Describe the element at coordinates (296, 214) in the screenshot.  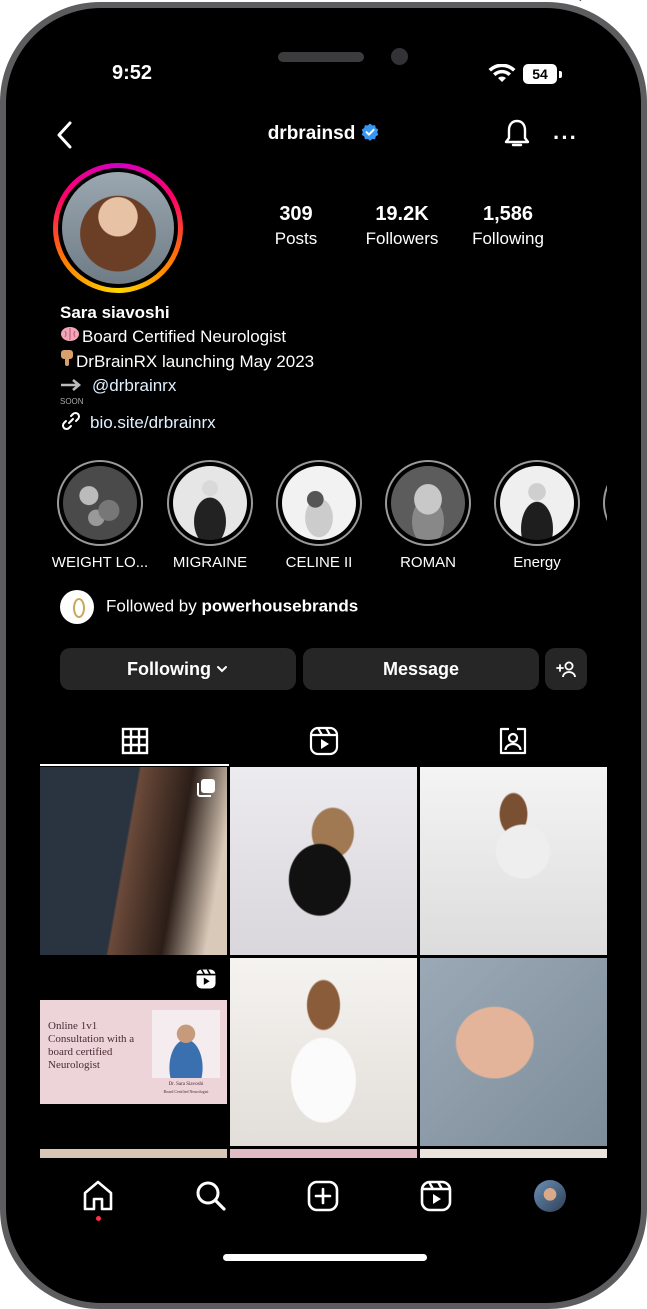
I see `posts-count: 309` at that location.